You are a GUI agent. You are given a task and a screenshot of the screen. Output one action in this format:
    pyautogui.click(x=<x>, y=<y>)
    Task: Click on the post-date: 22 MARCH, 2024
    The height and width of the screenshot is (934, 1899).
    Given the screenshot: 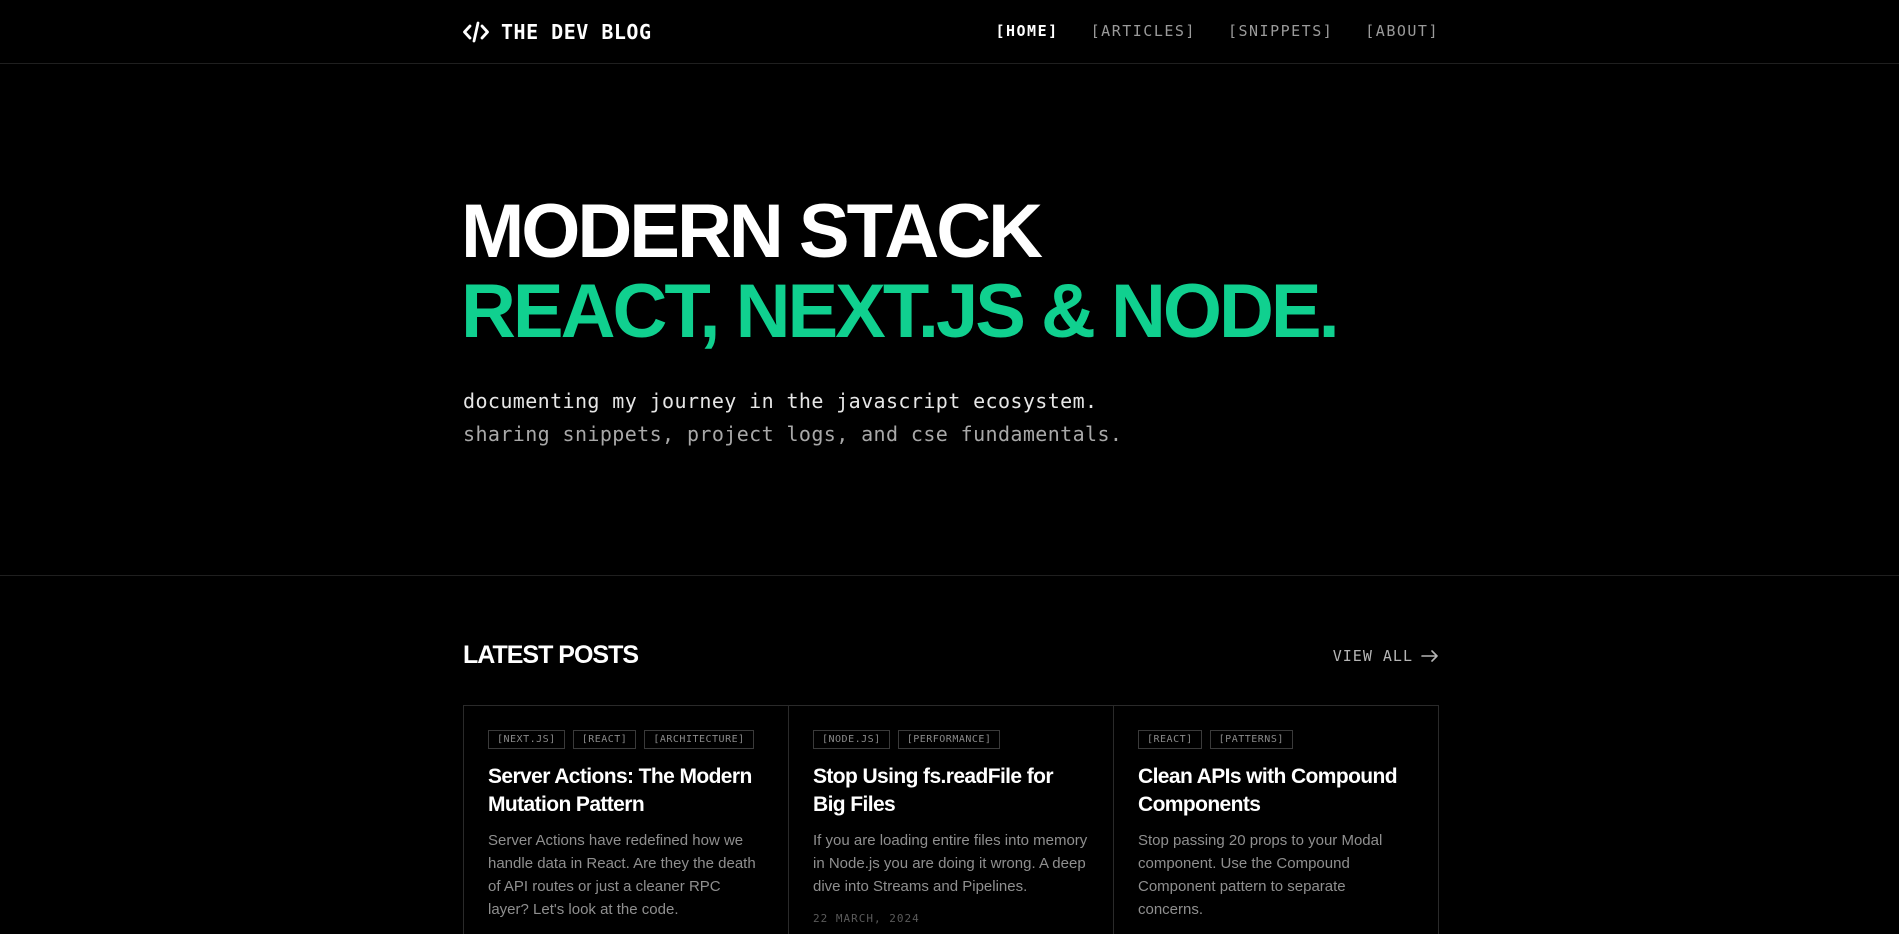 What is the action you would take?
    pyautogui.click(x=866, y=918)
    